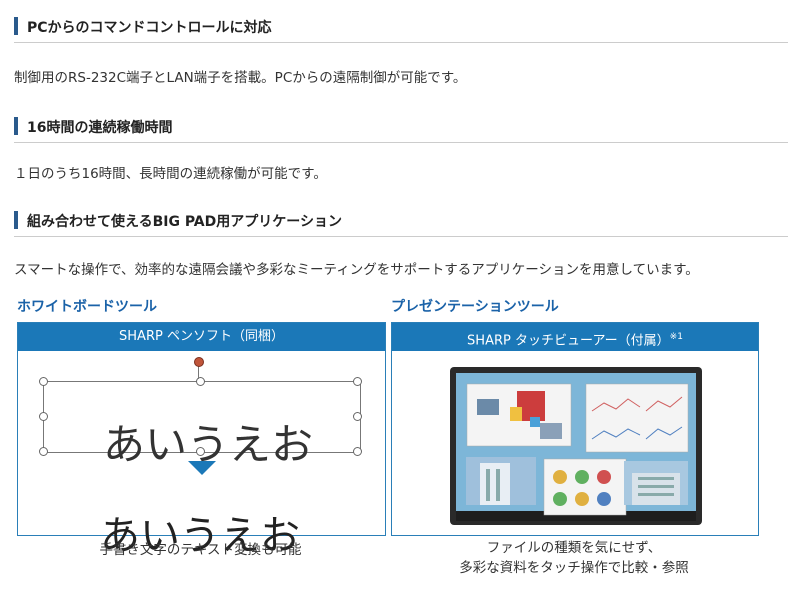  Describe the element at coordinates (574, 568) in the screenshot. I see `caption-line: 多彩な資料をタッチ操作で比較・参照` at that location.